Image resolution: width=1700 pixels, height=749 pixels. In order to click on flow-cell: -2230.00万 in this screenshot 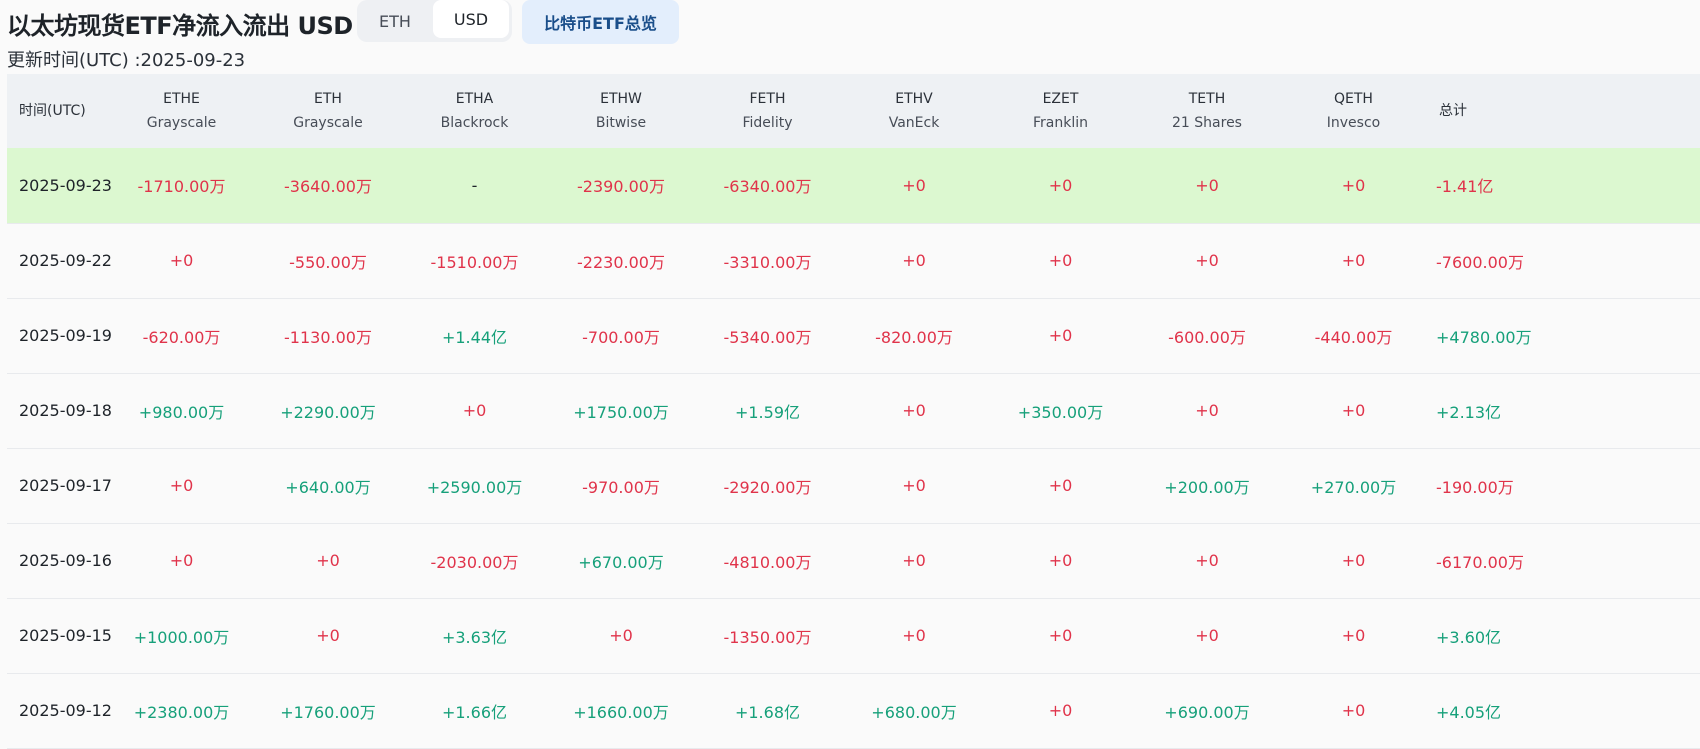, I will do `click(621, 262)`.